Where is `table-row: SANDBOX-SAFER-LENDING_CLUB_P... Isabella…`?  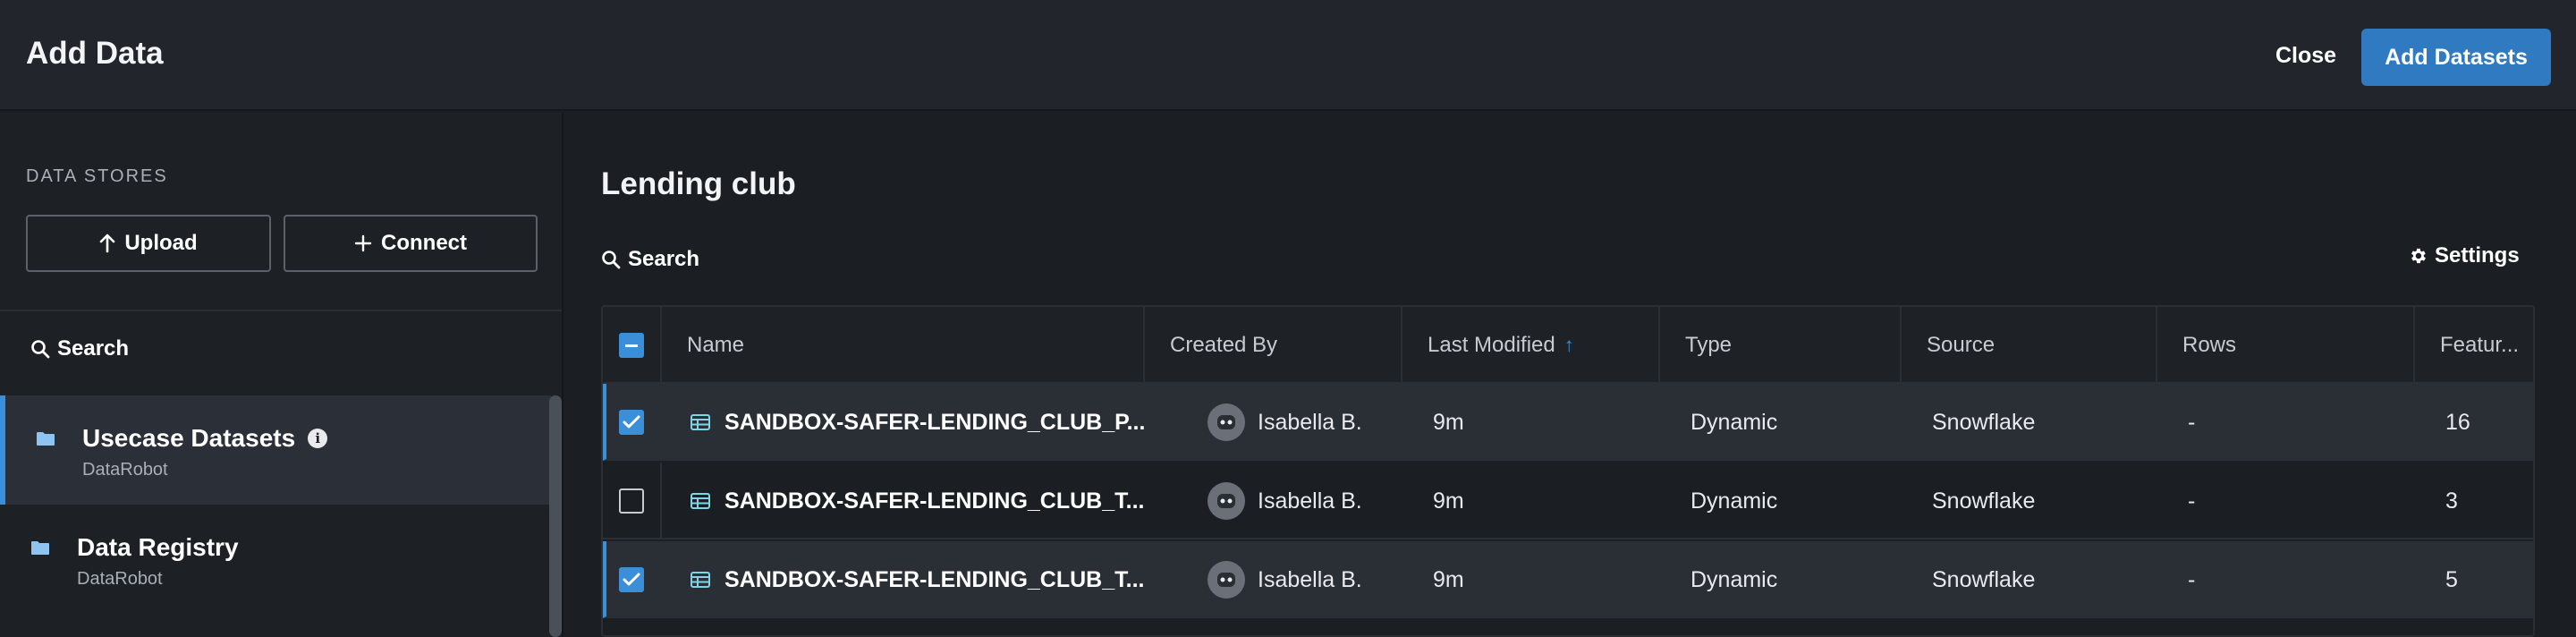
table-row: SANDBOX-SAFER-LENDING_CLUB_P... Isabella… is located at coordinates (1568, 422).